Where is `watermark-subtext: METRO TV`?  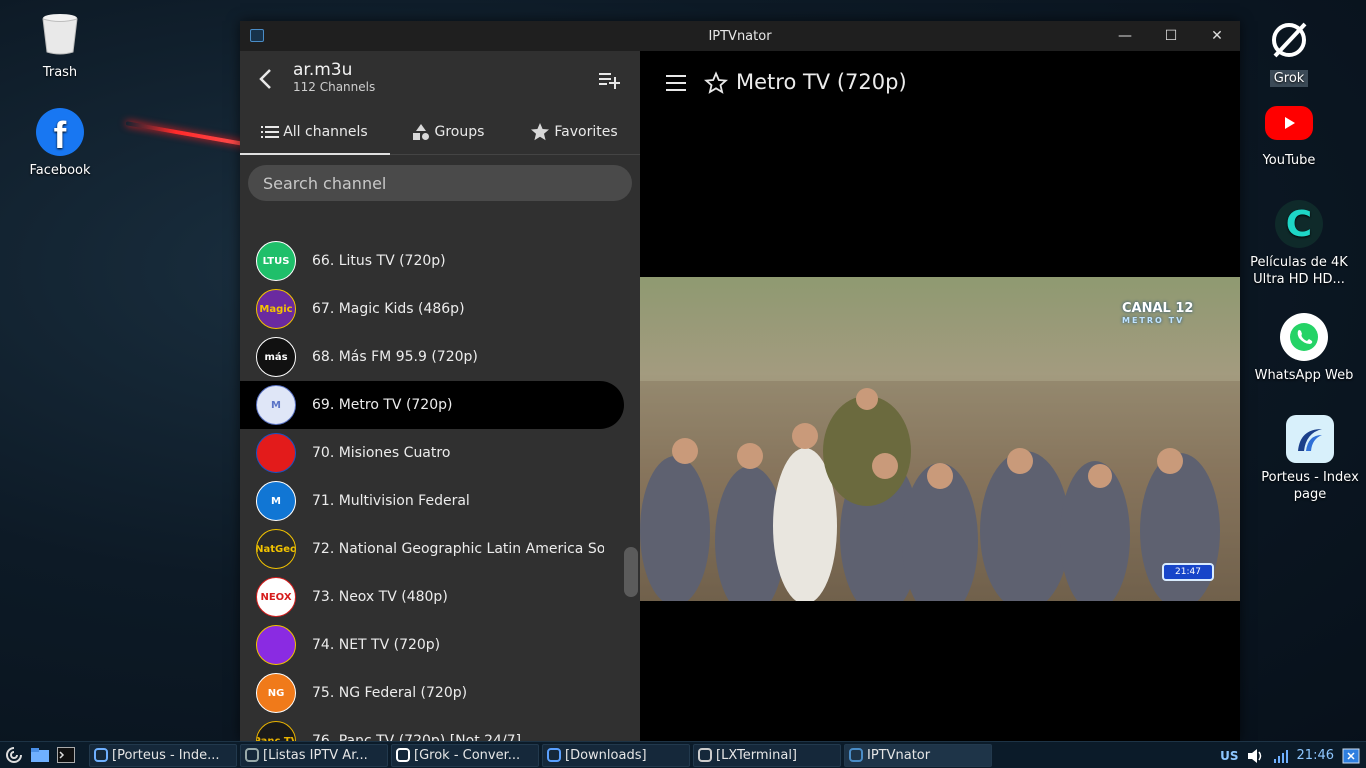
watermark-subtext: METRO TV is located at coordinates (1153, 320).